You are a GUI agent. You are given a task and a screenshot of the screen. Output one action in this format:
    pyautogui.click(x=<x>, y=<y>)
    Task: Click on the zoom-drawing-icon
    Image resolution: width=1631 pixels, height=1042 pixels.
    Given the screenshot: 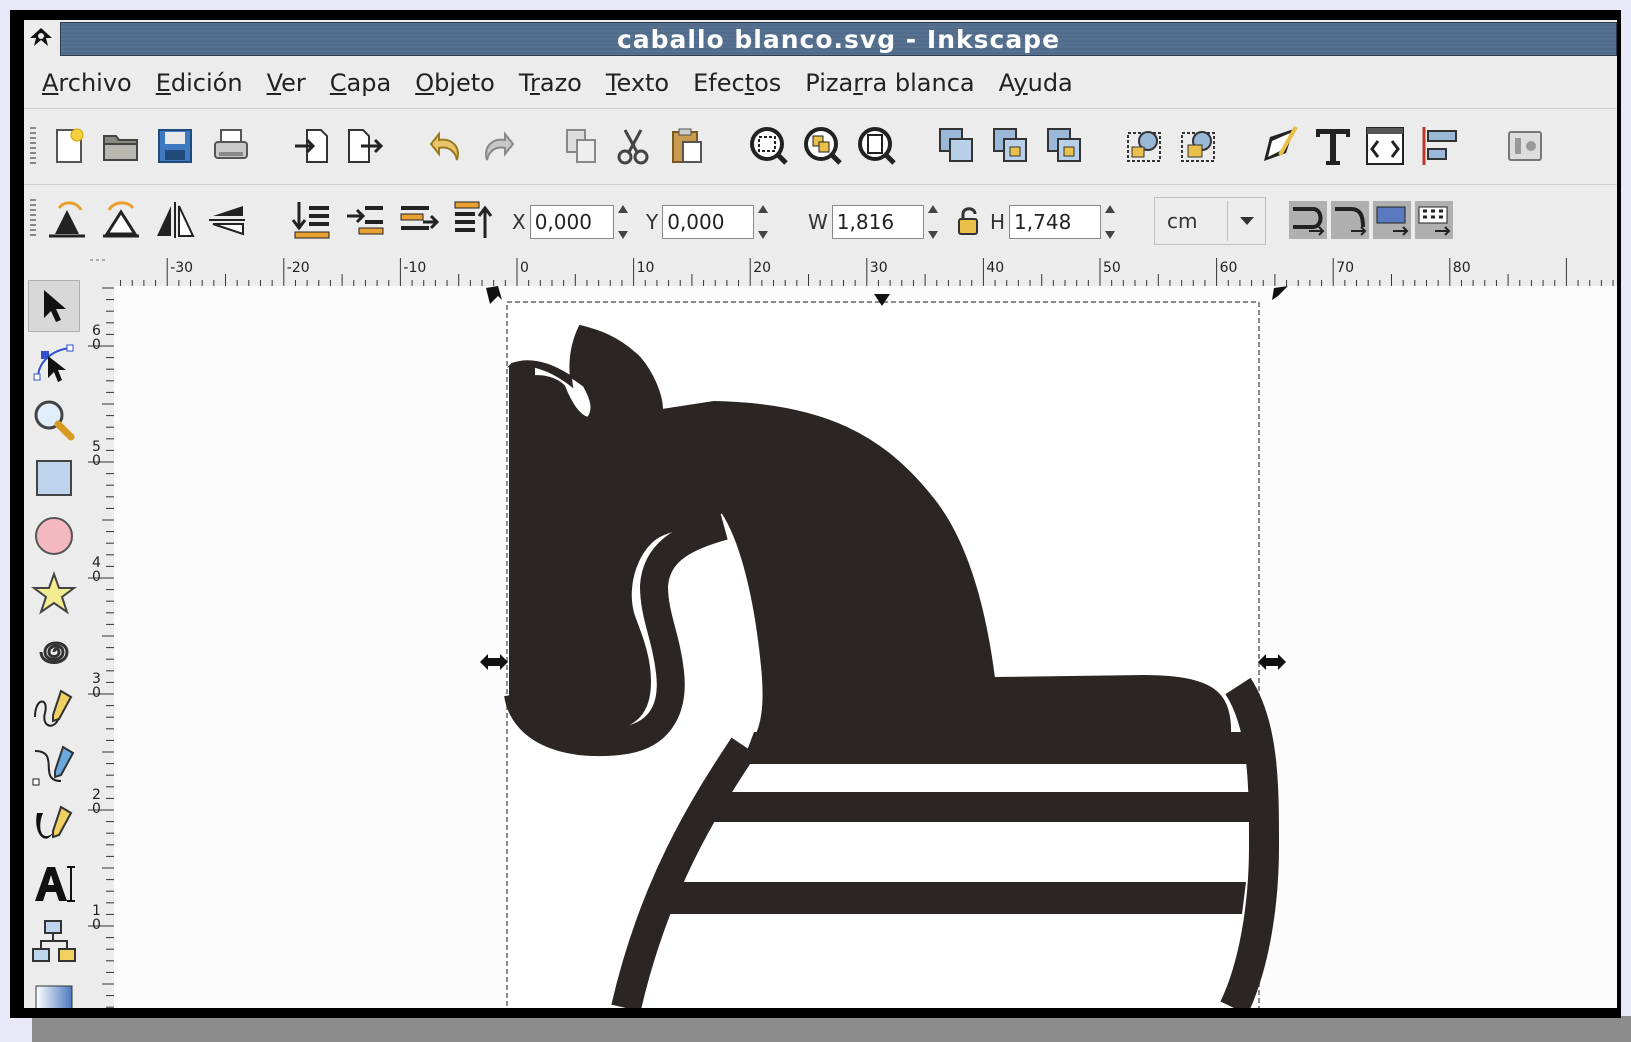 What is the action you would take?
    pyautogui.click(x=823, y=146)
    